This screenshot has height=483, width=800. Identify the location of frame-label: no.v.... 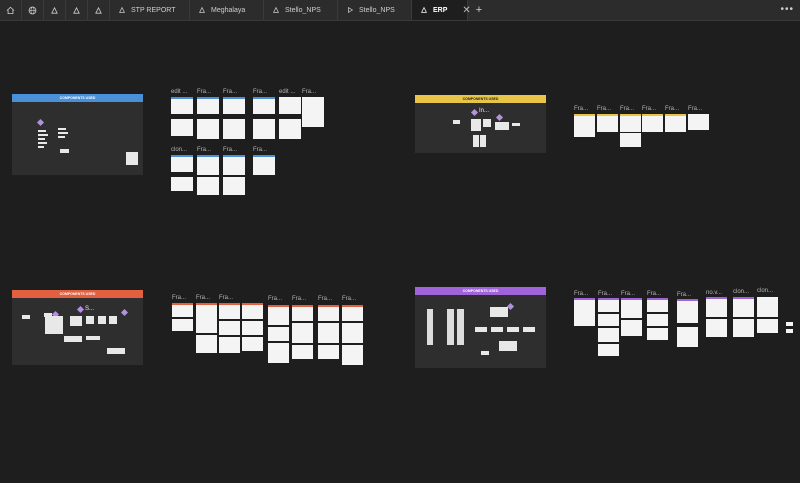
(714, 293).